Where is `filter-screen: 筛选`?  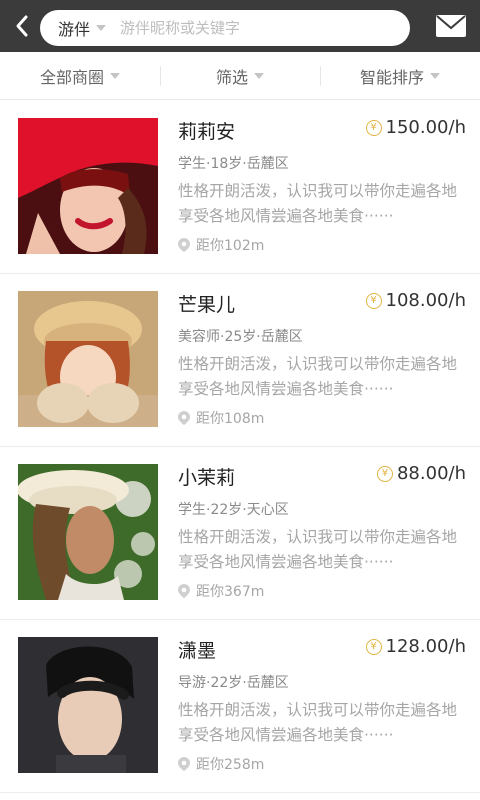
filter-screen: 筛选 is located at coordinates (240, 75).